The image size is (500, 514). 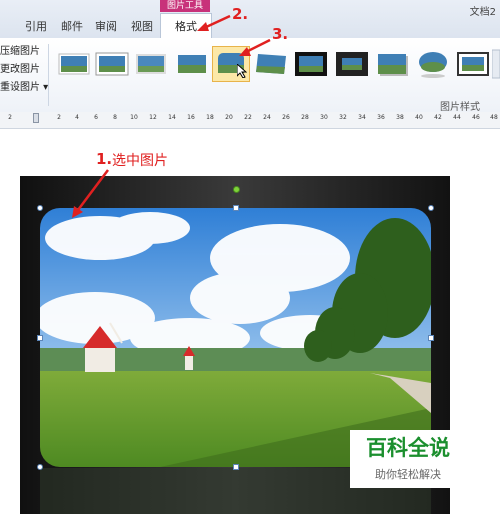 What do you see at coordinates (104, 159) in the screenshot?
I see `annotation-step1-number: 1.` at bounding box center [104, 159].